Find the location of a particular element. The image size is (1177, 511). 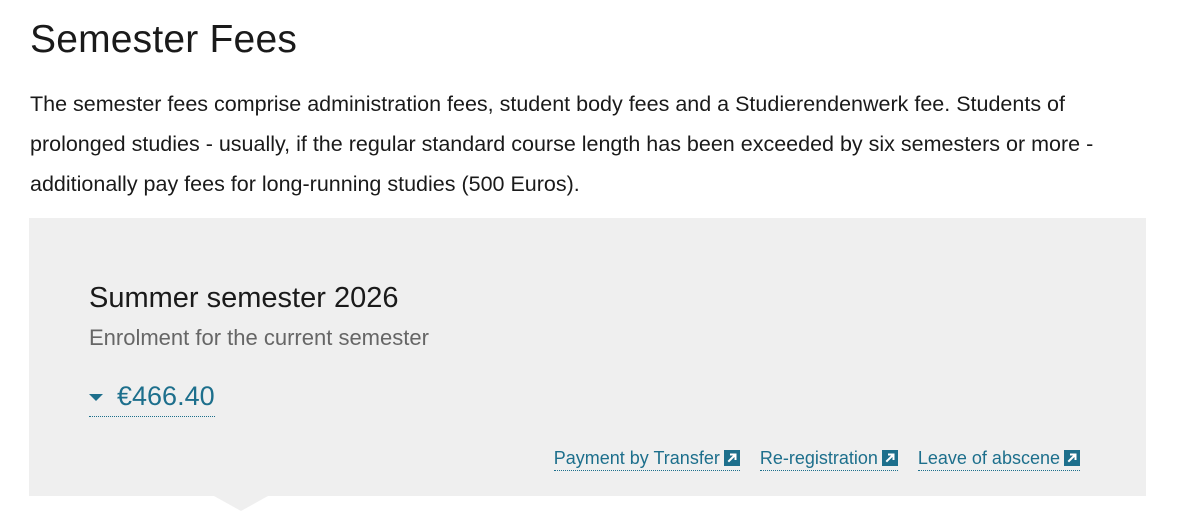

semester-title: Summer semester 2026 is located at coordinates (244, 298).